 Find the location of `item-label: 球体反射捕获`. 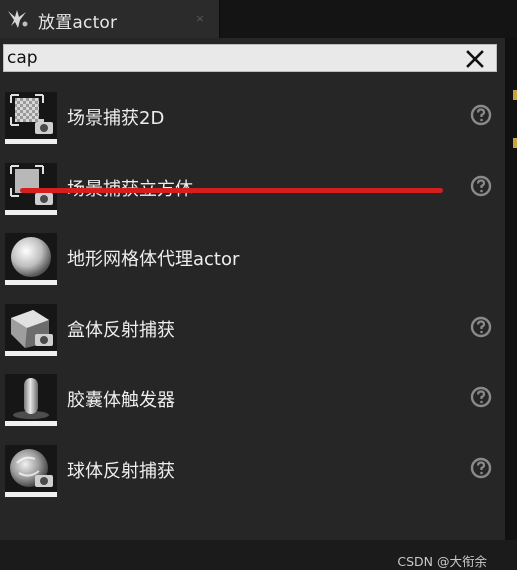

item-label: 球体反射捕获 is located at coordinates (121, 471).